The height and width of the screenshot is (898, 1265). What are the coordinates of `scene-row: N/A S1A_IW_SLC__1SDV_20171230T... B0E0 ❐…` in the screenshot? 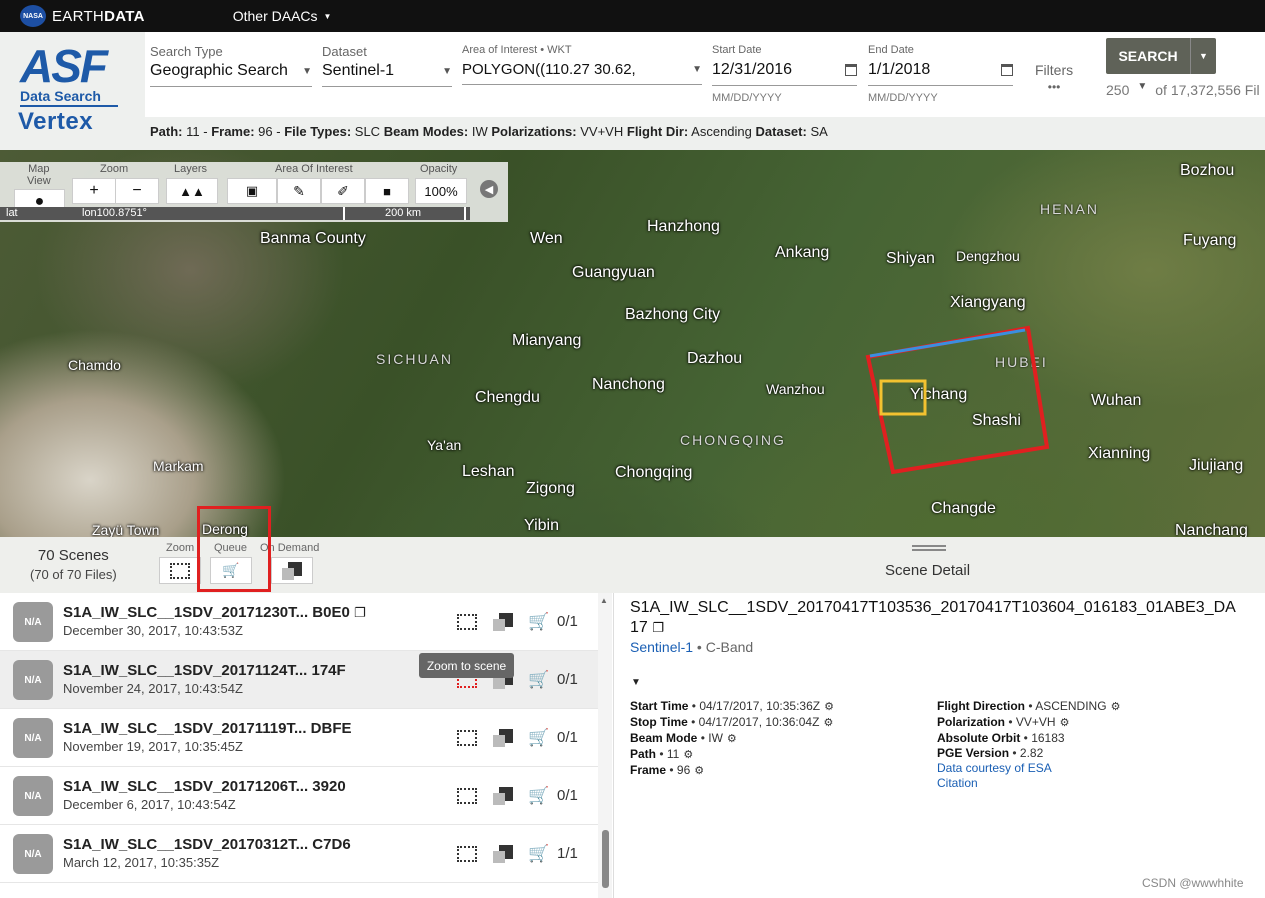 It's located at (299, 622).